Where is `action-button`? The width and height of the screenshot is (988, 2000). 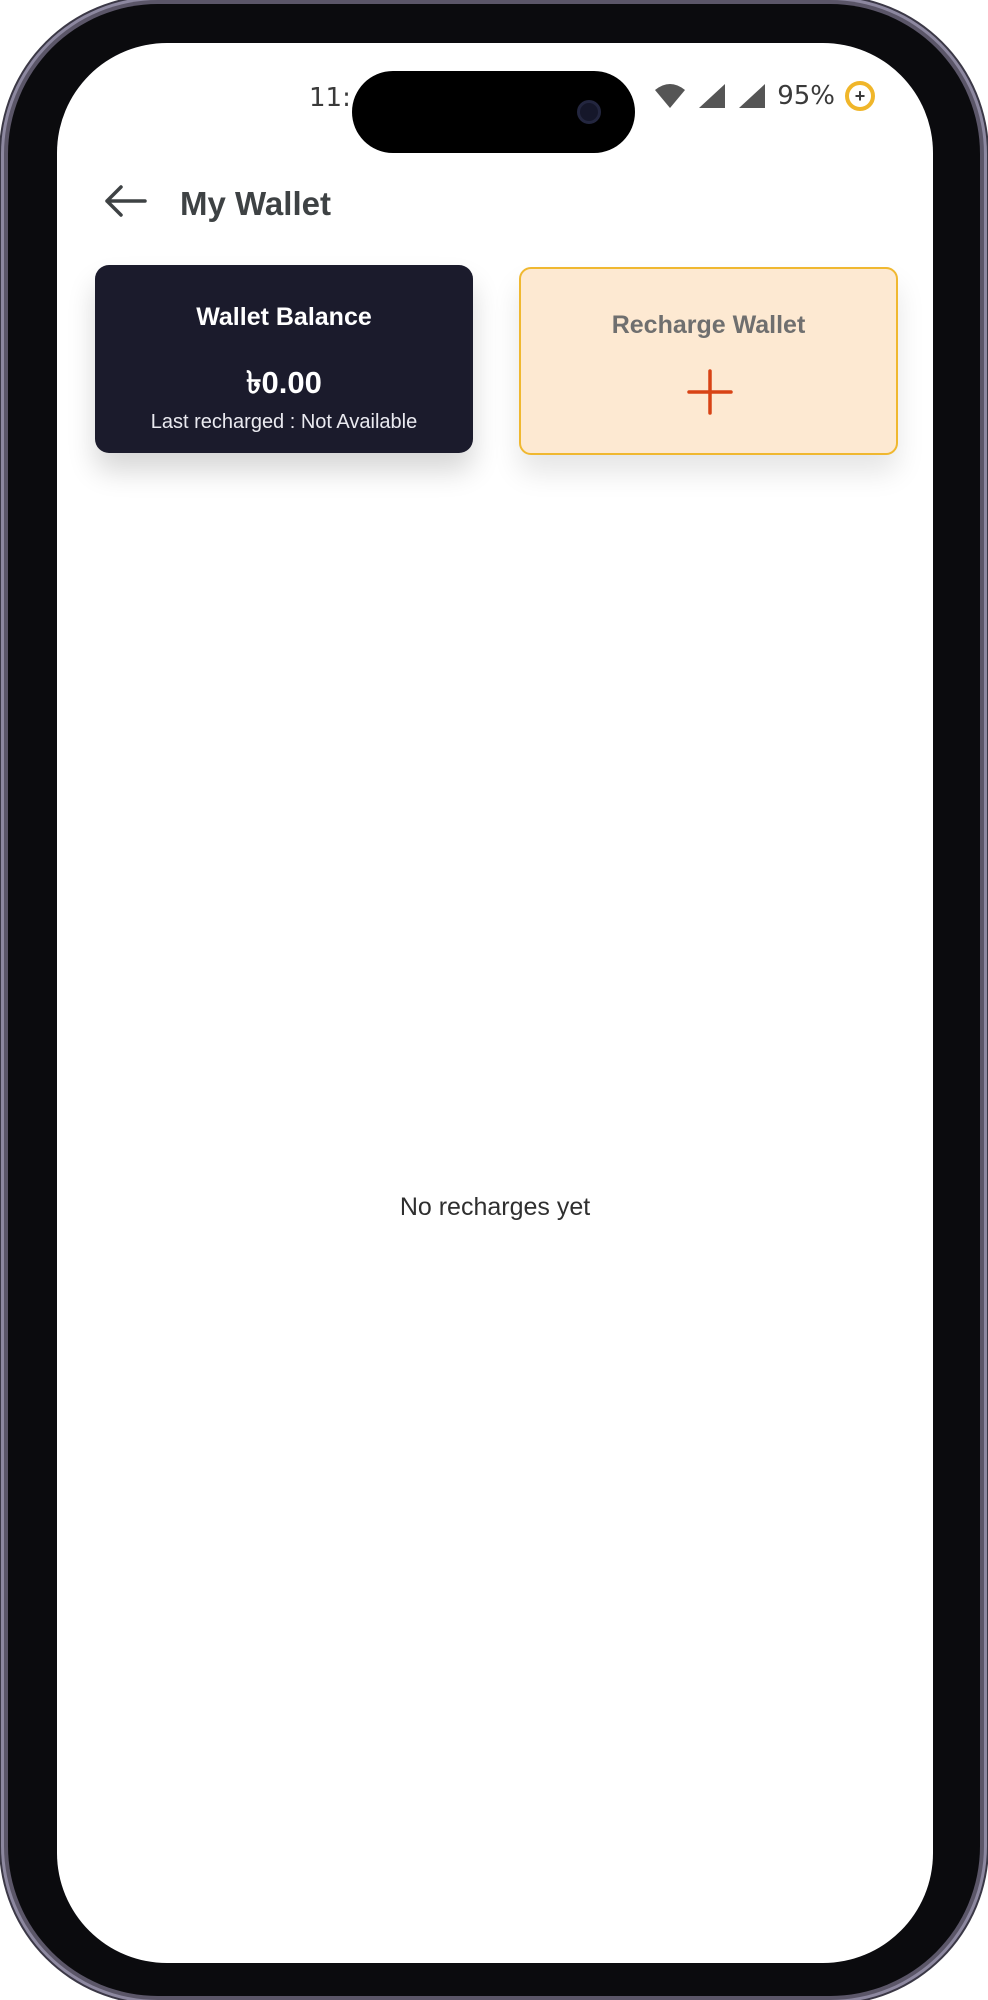
action-button is located at coordinates (4, 430).